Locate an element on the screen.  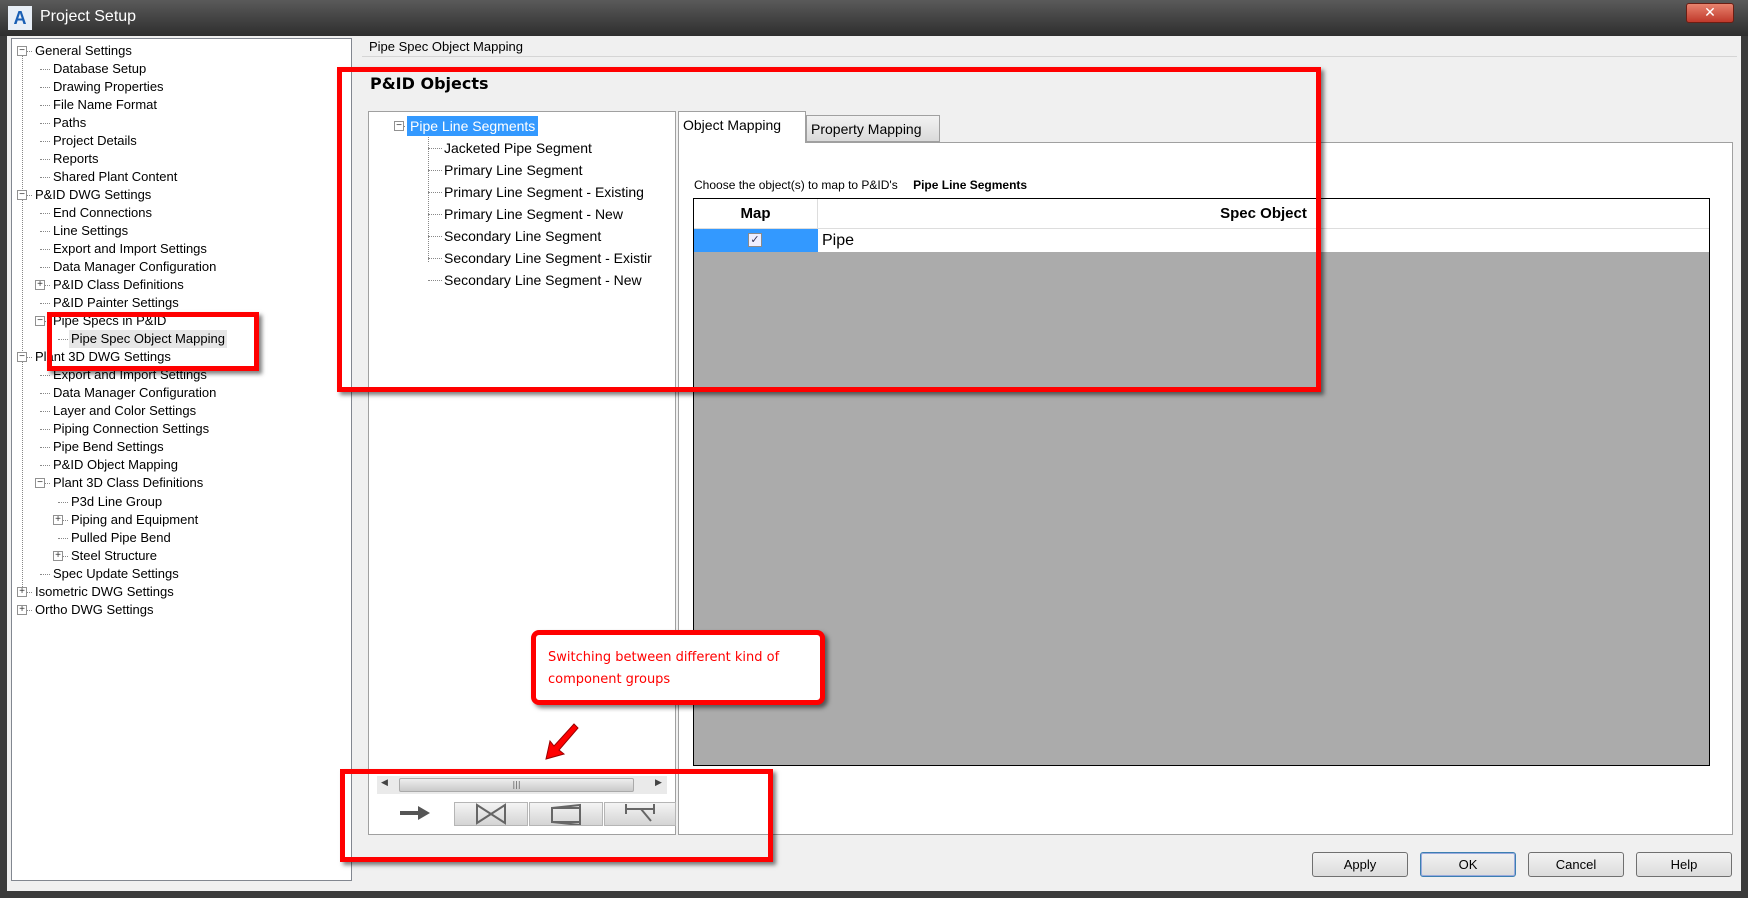
tree-item: Database Setup is located at coordinates (181, 69).